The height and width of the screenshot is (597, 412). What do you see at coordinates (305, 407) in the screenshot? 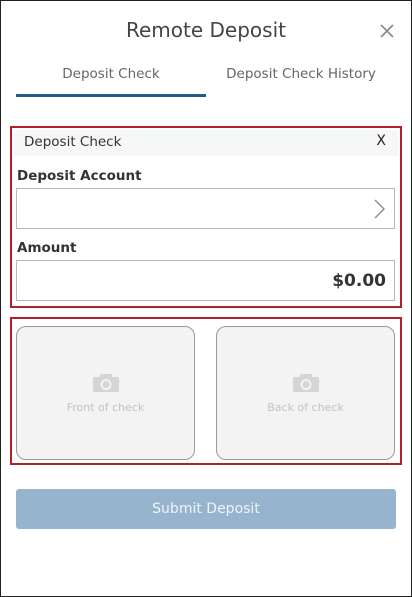
I see `back-of-check-label: Back of check` at bounding box center [305, 407].